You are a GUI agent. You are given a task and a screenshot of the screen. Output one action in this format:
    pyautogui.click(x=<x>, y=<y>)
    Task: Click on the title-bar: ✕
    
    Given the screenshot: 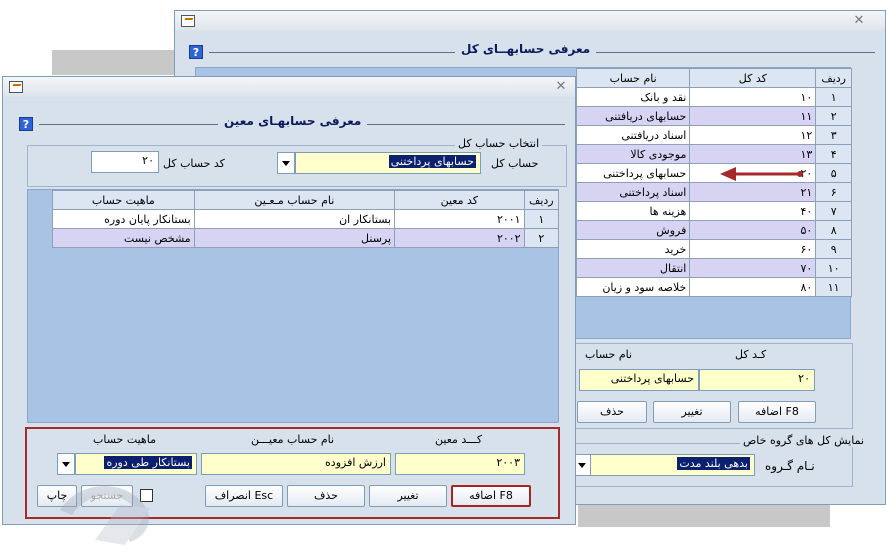 What is the action you would take?
    pyautogui.click(x=530, y=21)
    